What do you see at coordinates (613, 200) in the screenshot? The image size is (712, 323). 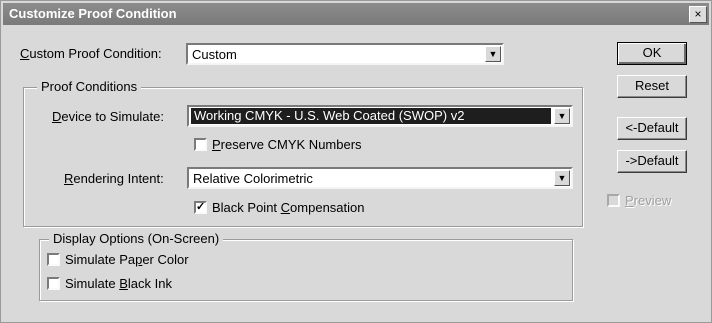 I see `preview-checkbox` at bounding box center [613, 200].